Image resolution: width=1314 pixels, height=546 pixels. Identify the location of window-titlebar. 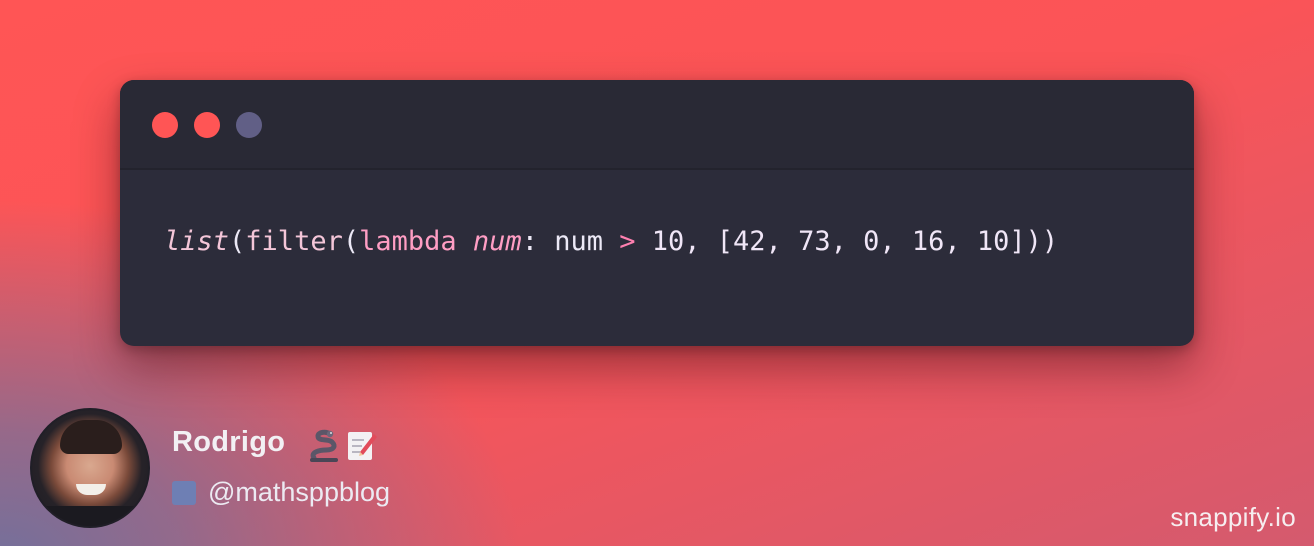
(657, 125).